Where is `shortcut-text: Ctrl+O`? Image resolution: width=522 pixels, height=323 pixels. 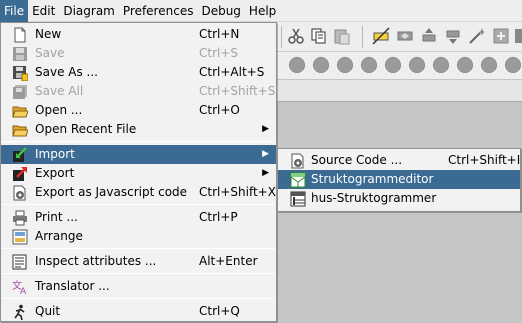 shortcut-text: Ctrl+O is located at coordinates (219, 110).